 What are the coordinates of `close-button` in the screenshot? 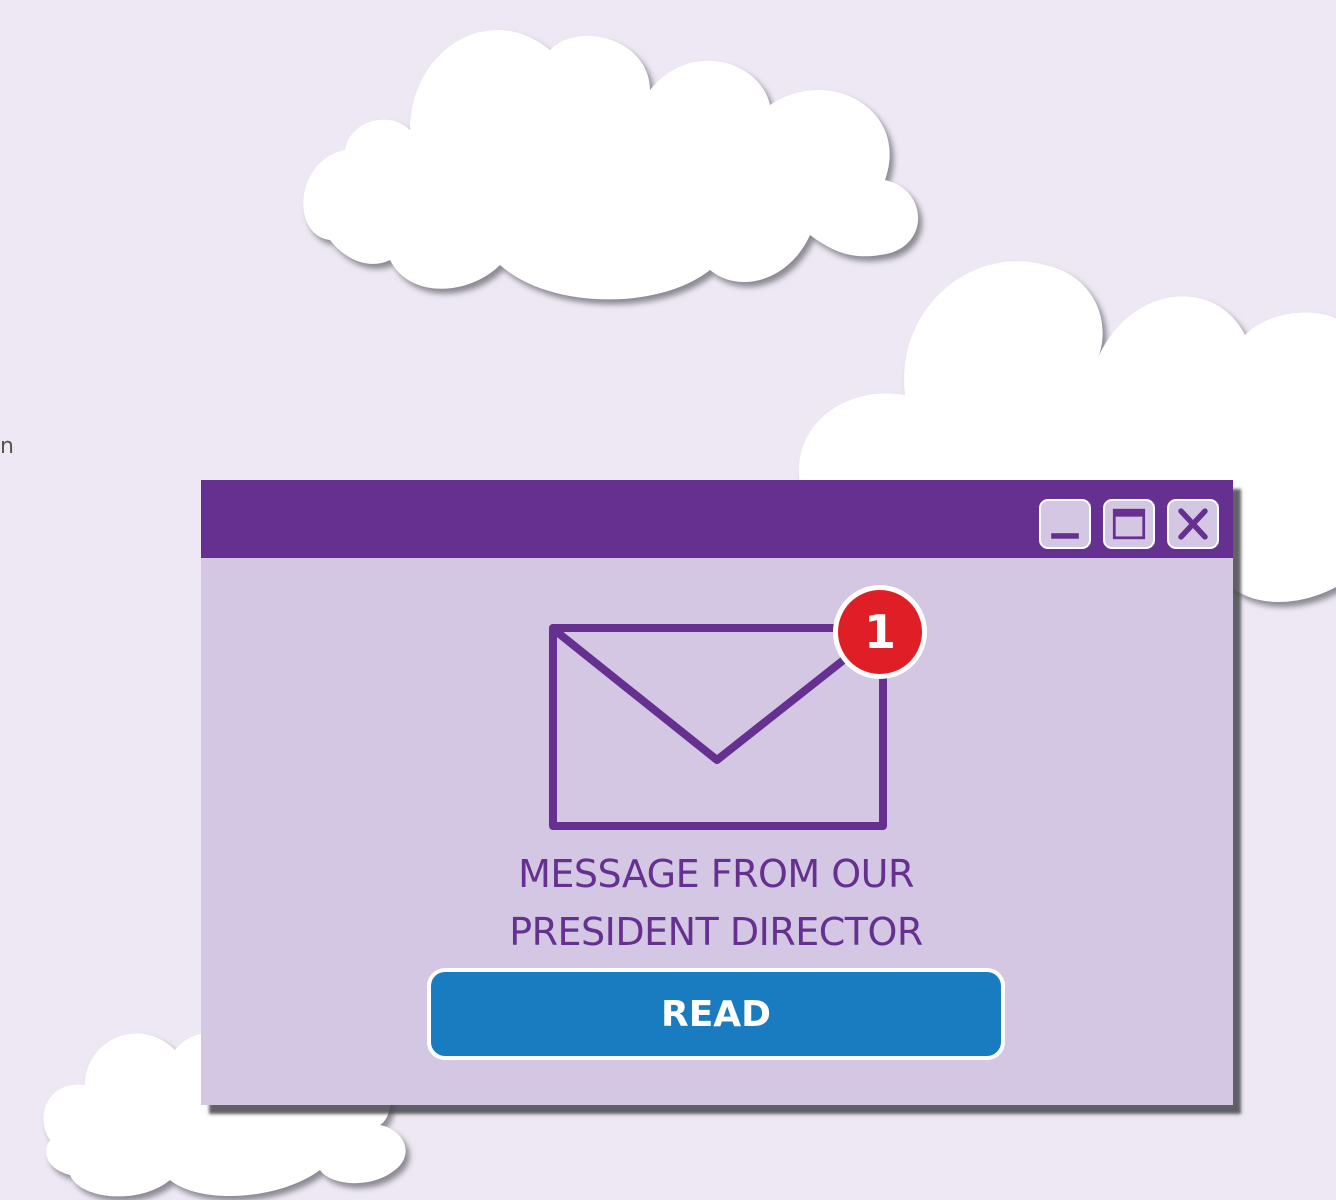 It's located at (1193, 524).